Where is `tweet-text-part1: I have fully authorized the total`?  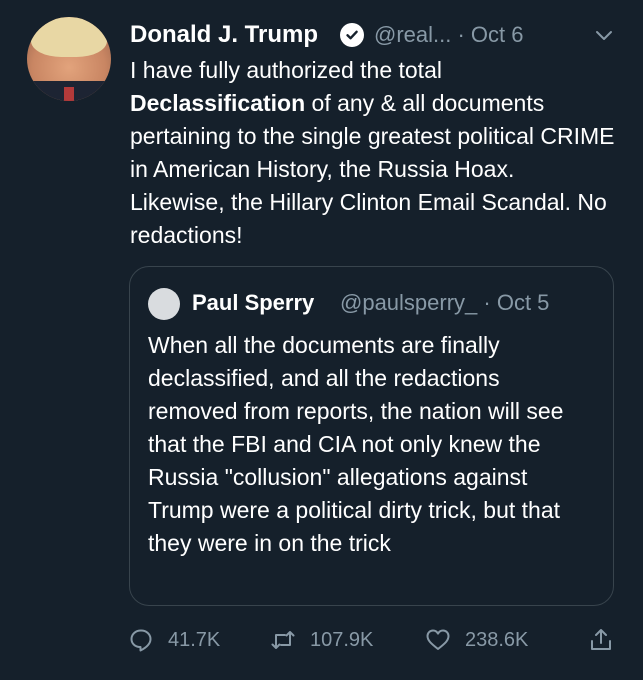
tweet-text-part1: I have fully authorized the total is located at coordinates (286, 70).